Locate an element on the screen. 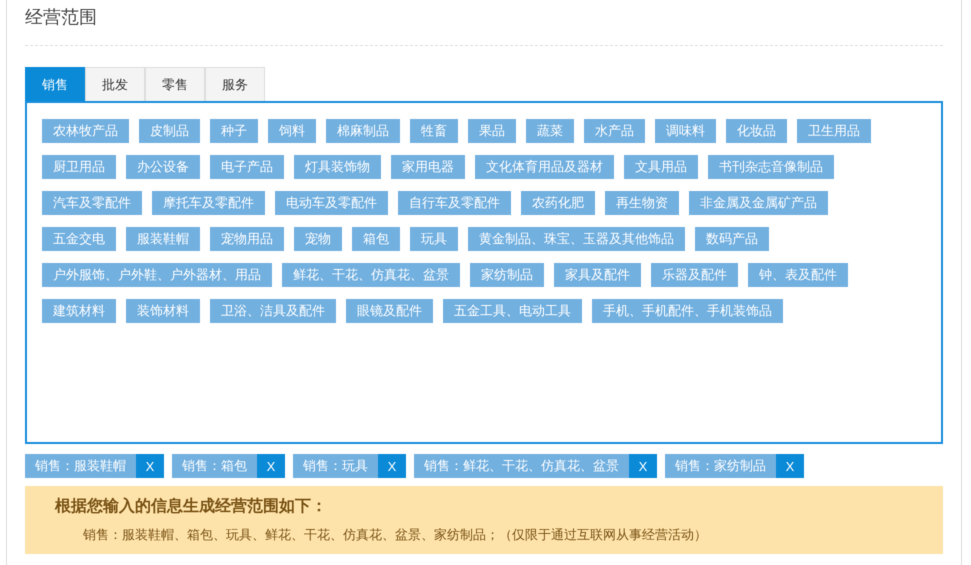 The image size is (971, 565). scope-tag: 汽车及零配件 is located at coordinates (92, 203).